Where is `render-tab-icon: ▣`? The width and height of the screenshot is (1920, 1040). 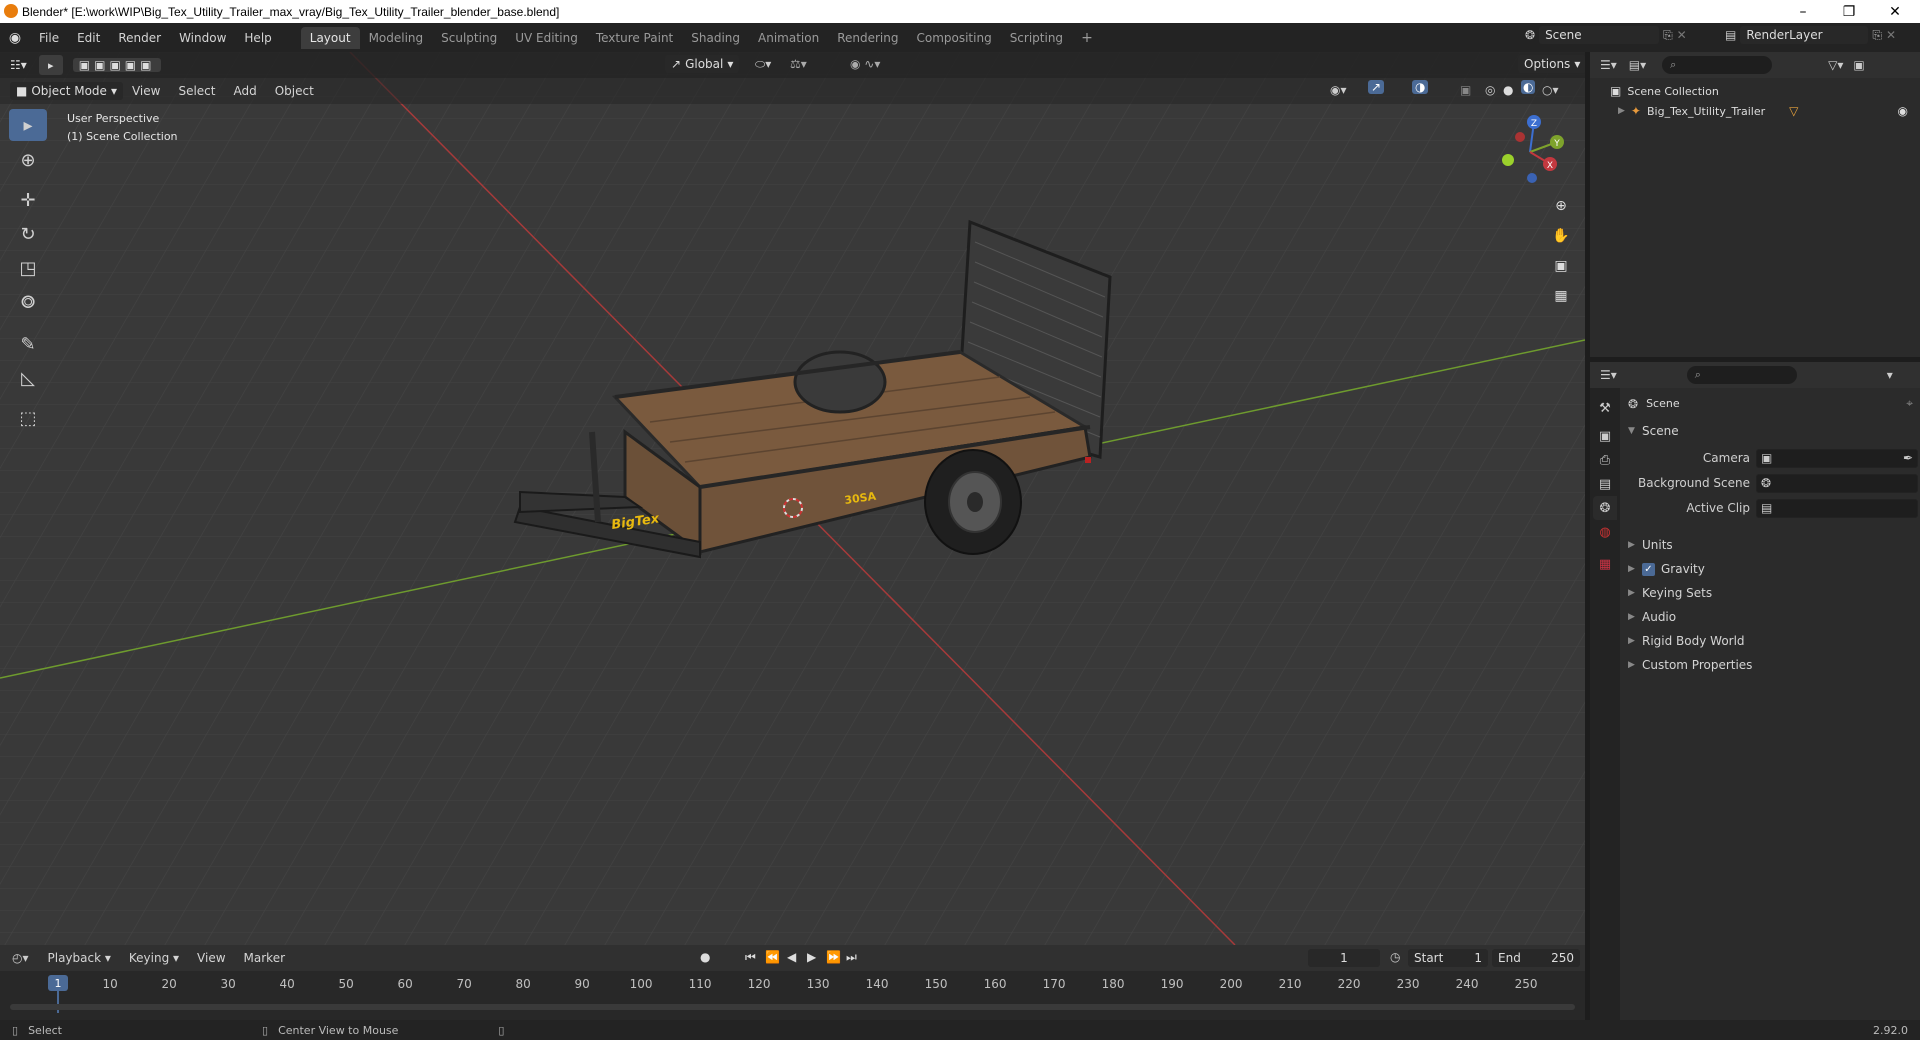 render-tab-icon: ▣ is located at coordinates (1605, 436).